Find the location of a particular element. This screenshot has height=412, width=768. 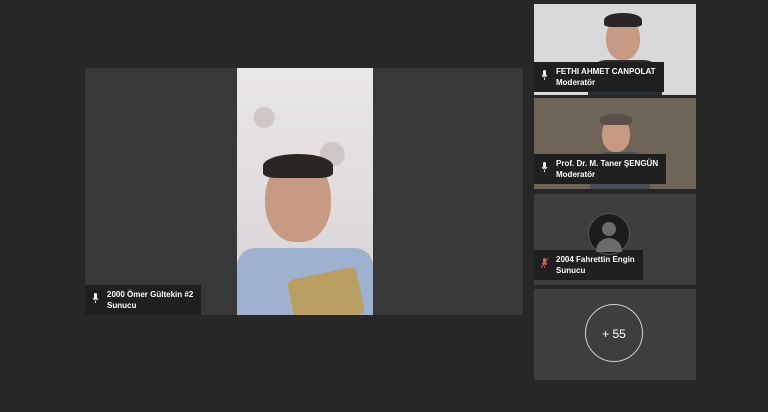

participant-tile-2: Prof. Dr. M. Taner ŞENGÜN Moderatör is located at coordinates (615, 143).